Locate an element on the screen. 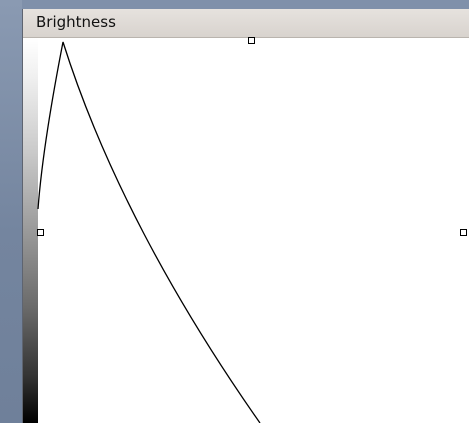 The image size is (469, 423). curve-handle-top is located at coordinates (251, 40).